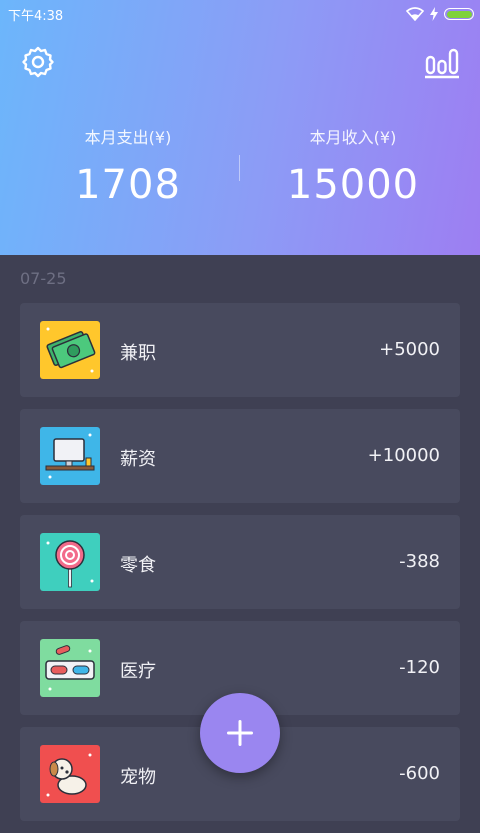 The image size is (480, 833). What do you see at coordinates (240, 562) in the screenshot?
I see `record-item: 零食 -388` at bounding box center [240, 562].